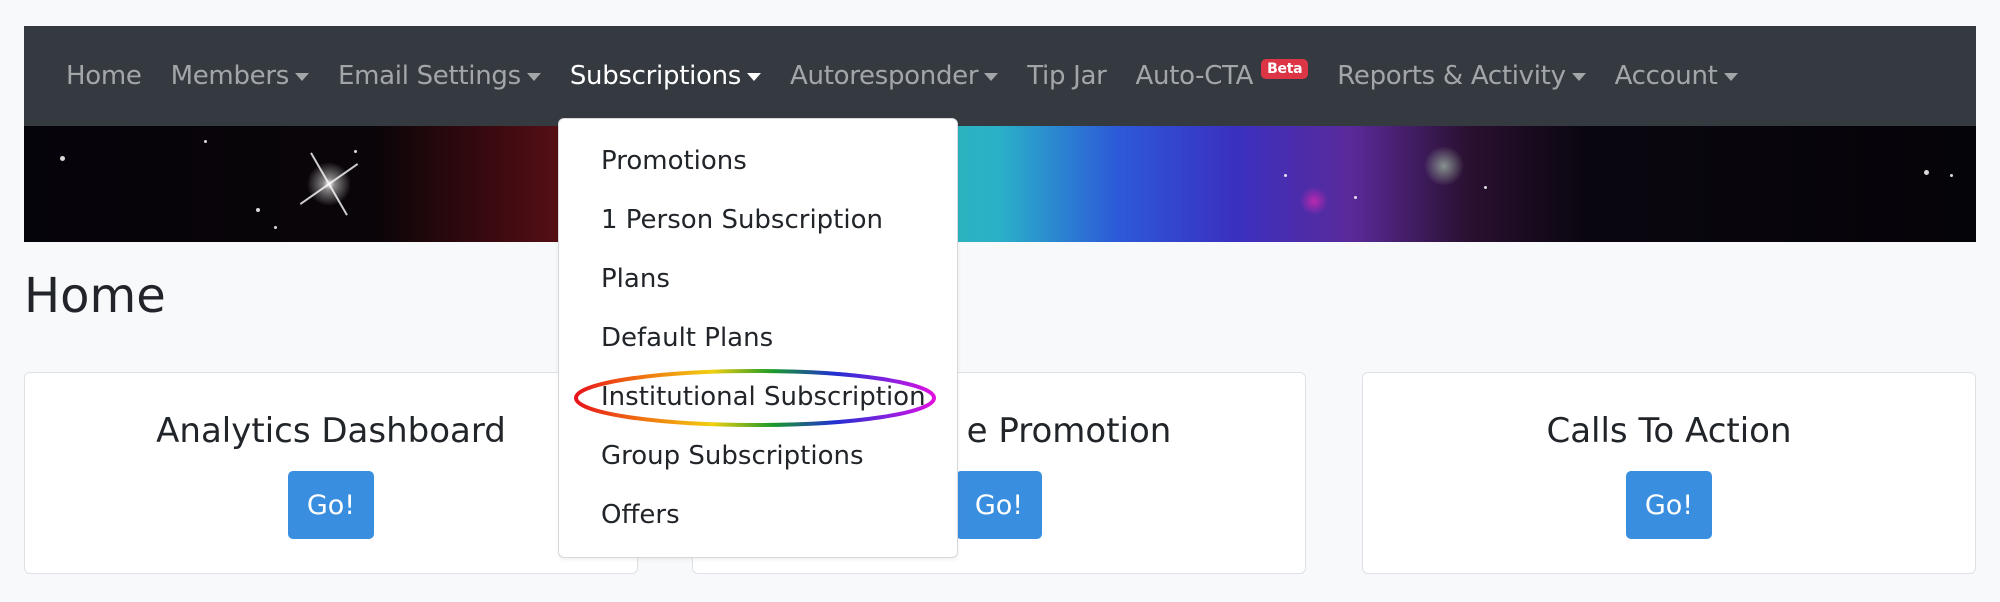 The width and height of the screenshot is (2000, 602). Describe the element at coordinates (429, 76) in the screenshot. I see `nav-email-settings-label: Email Settings` at that location.